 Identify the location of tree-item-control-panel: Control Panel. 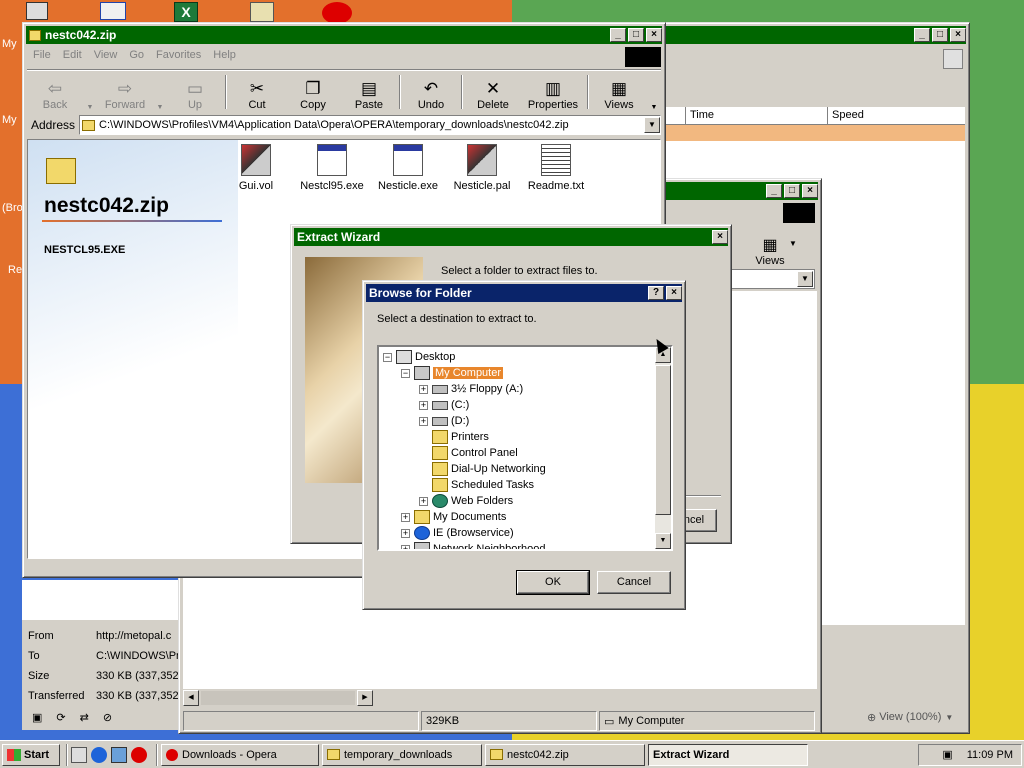
(475, 453).